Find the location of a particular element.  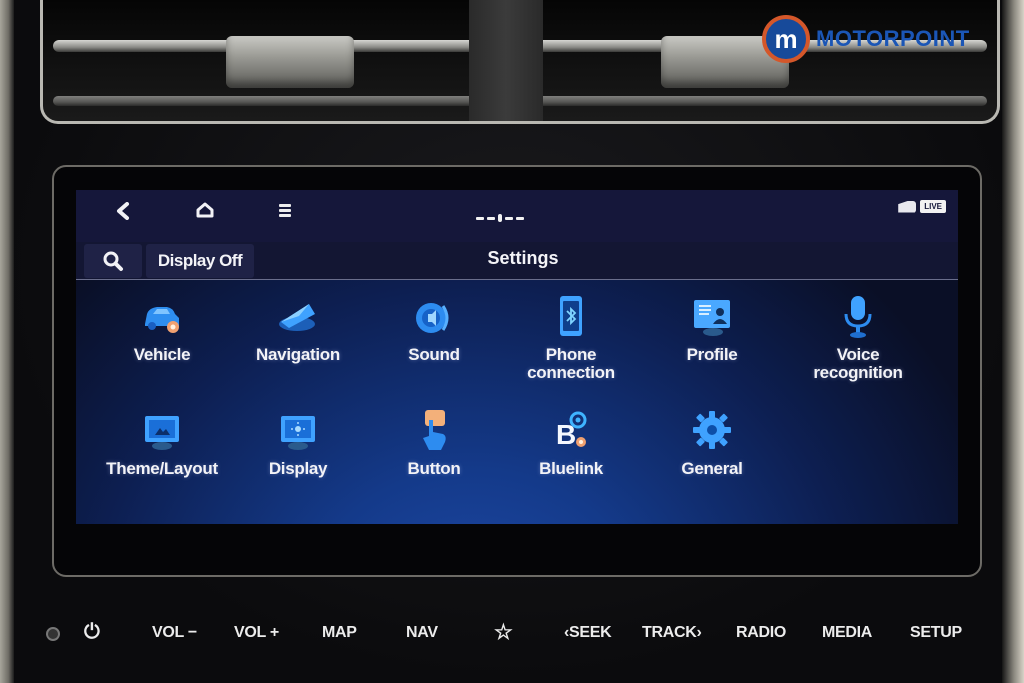

car-gear-icon is located at coordinates (162, 317).